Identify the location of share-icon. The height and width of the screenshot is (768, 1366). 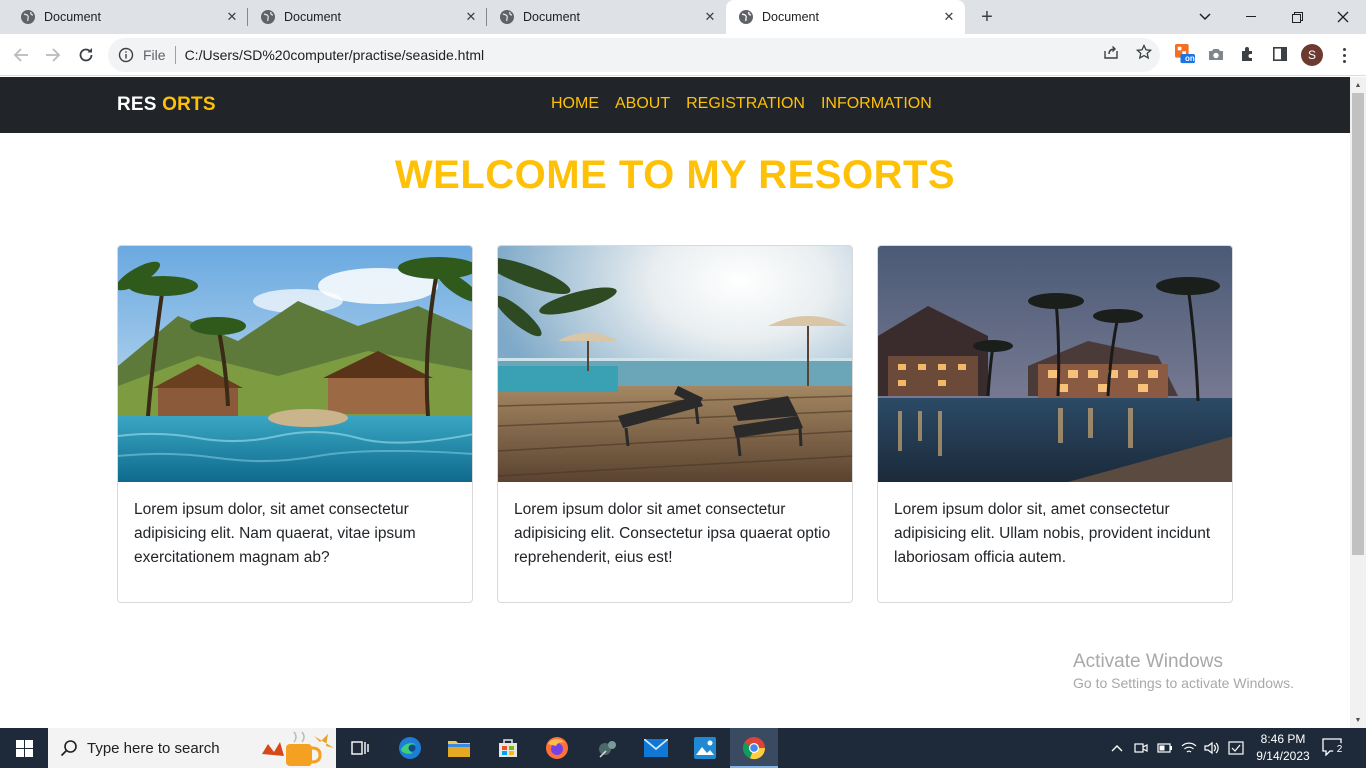
(1111, 52).